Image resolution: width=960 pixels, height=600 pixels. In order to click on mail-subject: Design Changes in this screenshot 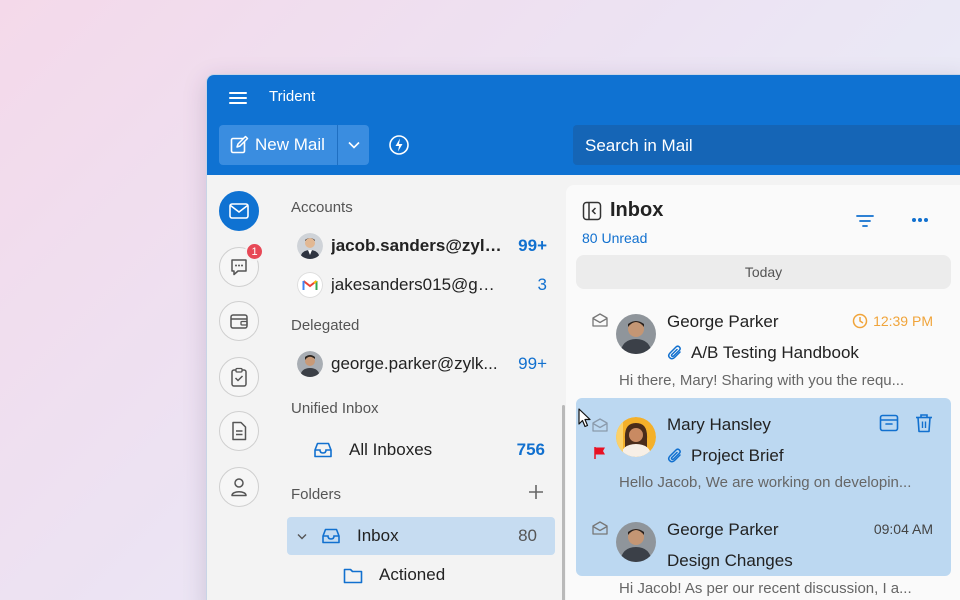, I will do `click(730, 560)`.